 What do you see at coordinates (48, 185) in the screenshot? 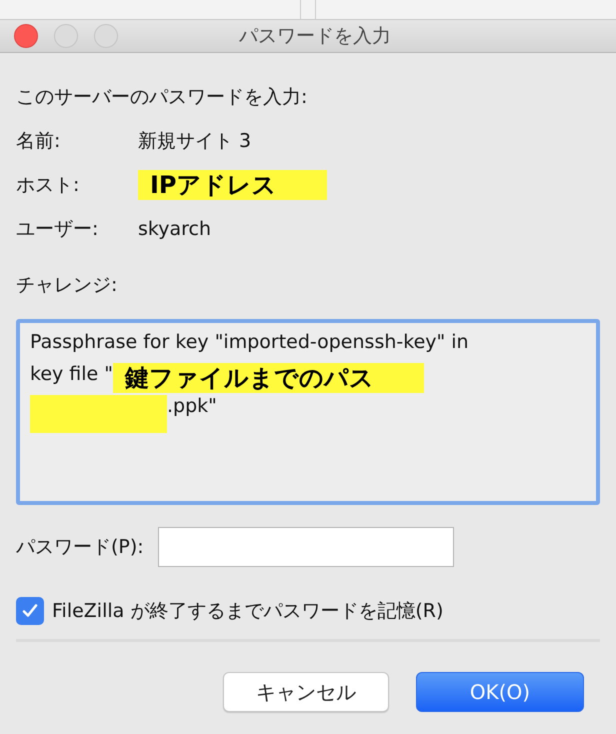
I see `field-label: ホスト:` at bounding box center [48, 185].